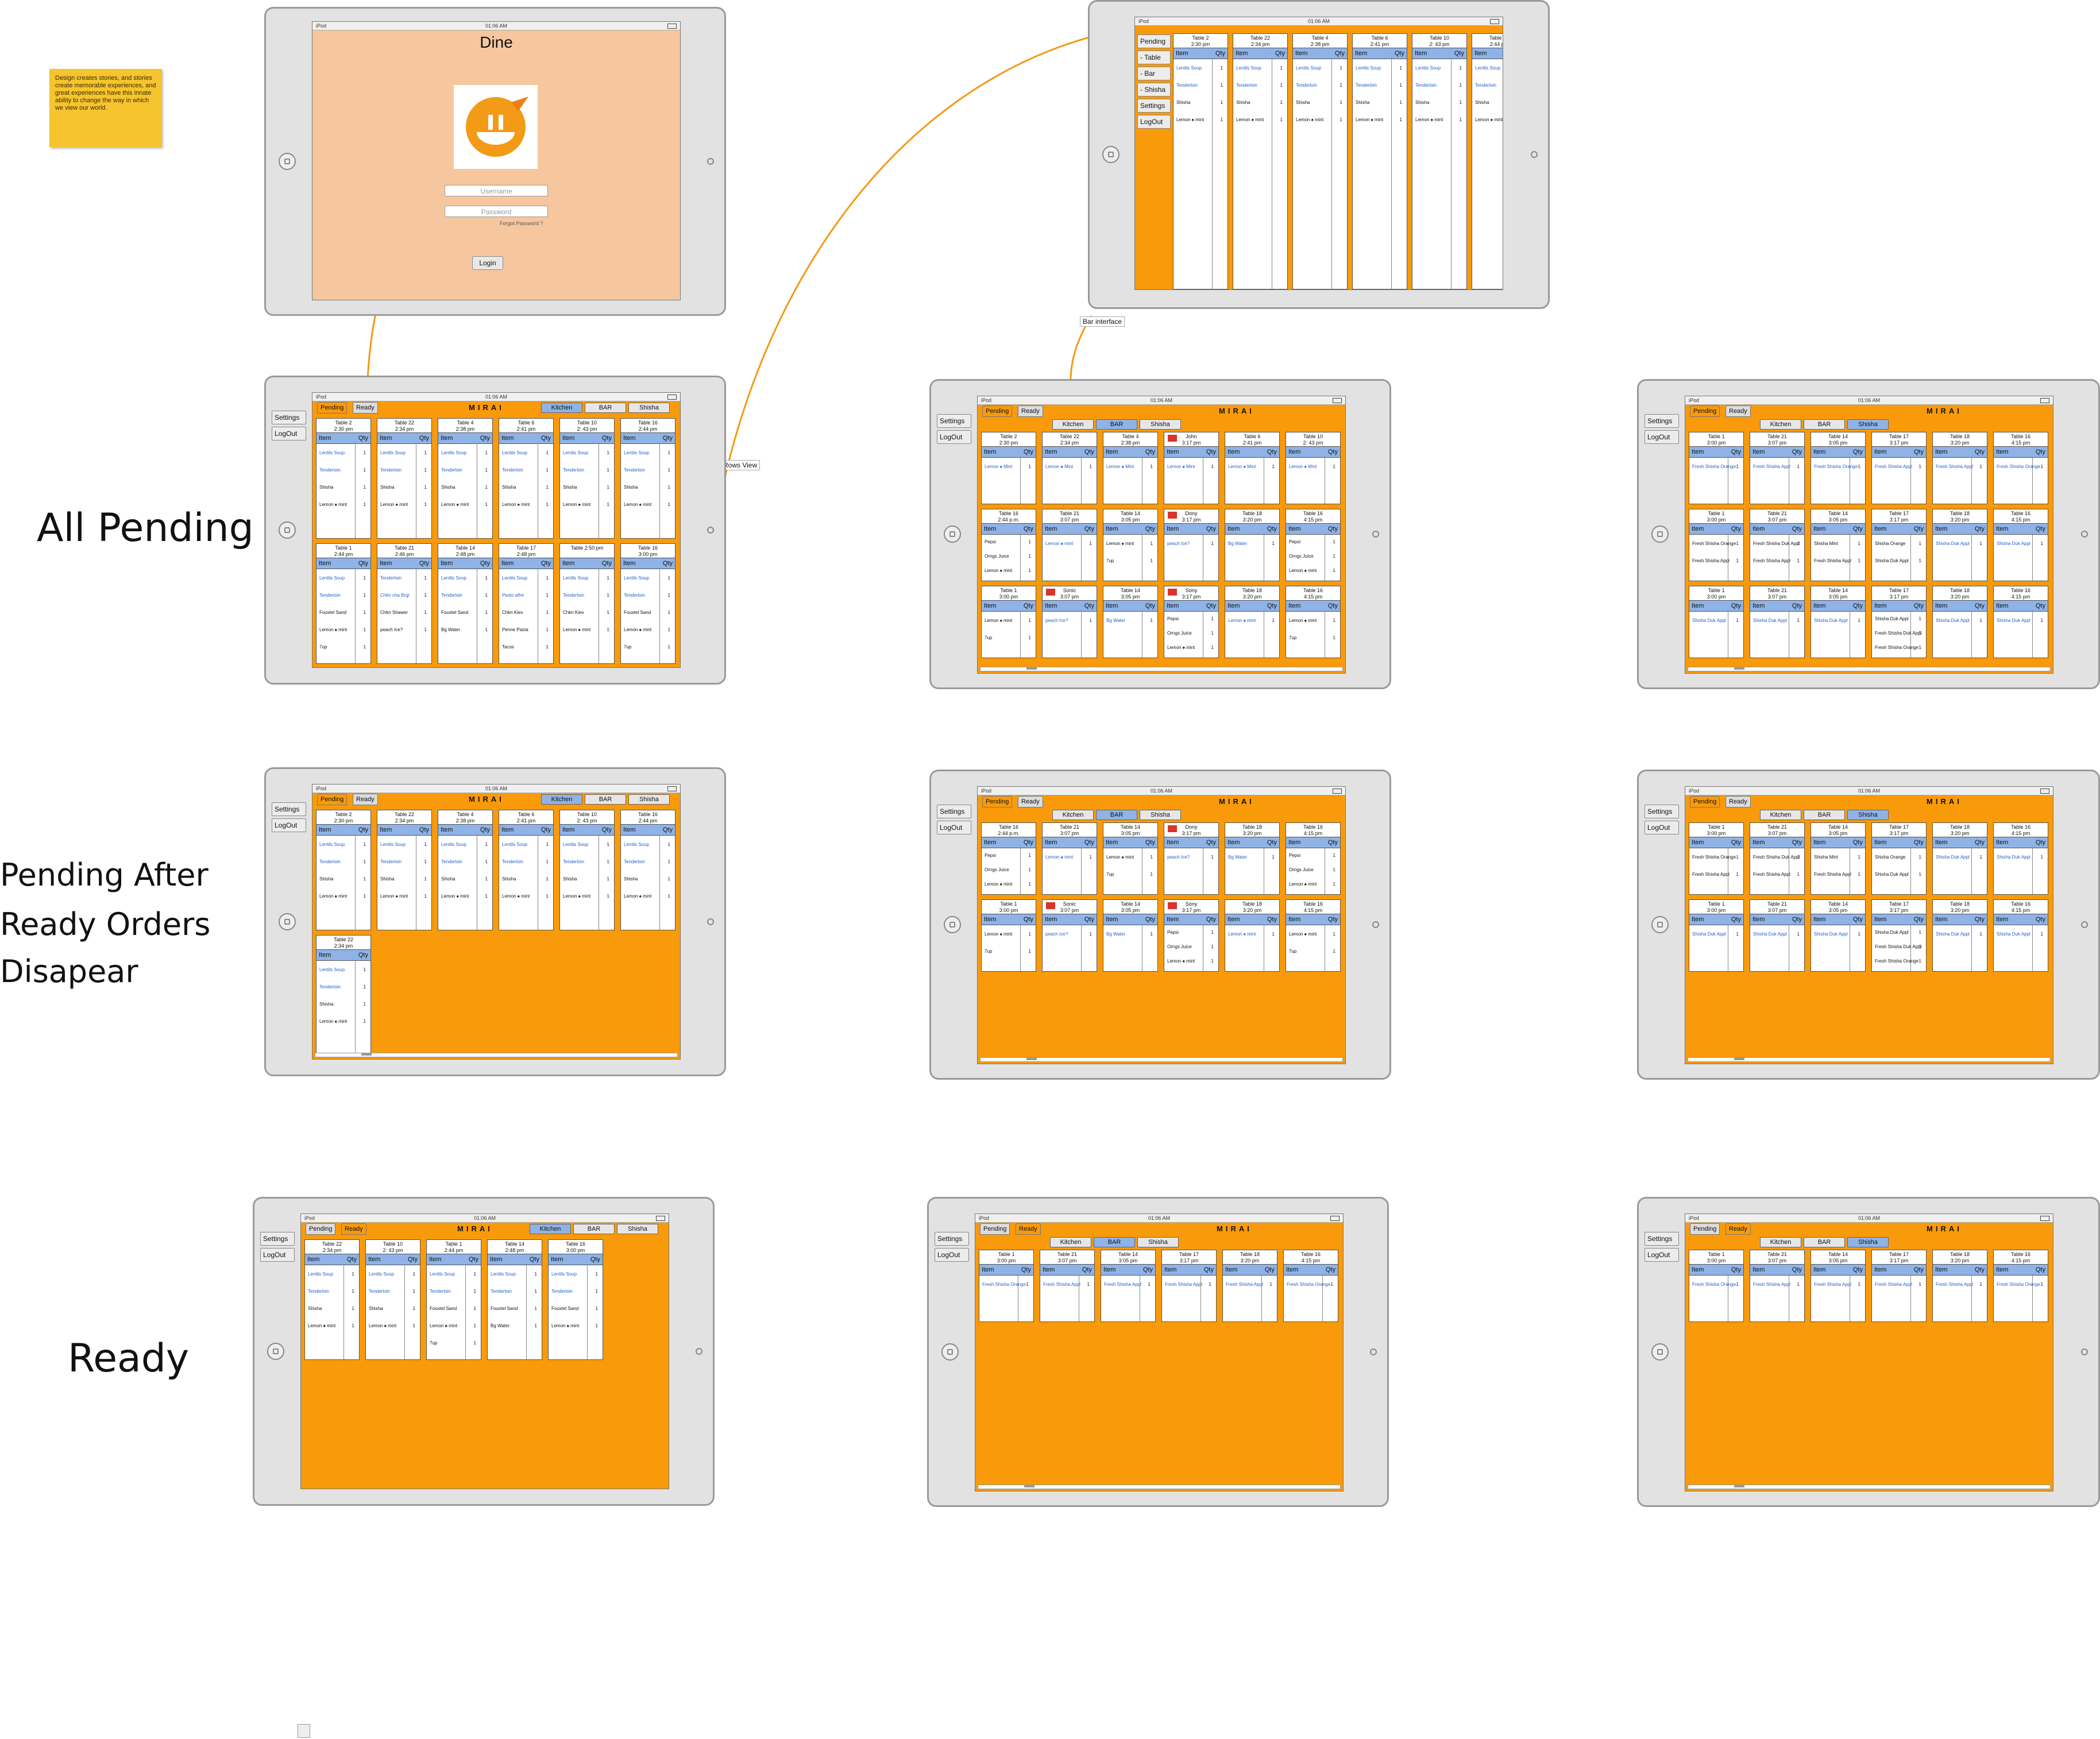  What do you see at coordinates (487, 263) in the screenshot?
I see `login-button: Login` at bounding box center [487, 263].